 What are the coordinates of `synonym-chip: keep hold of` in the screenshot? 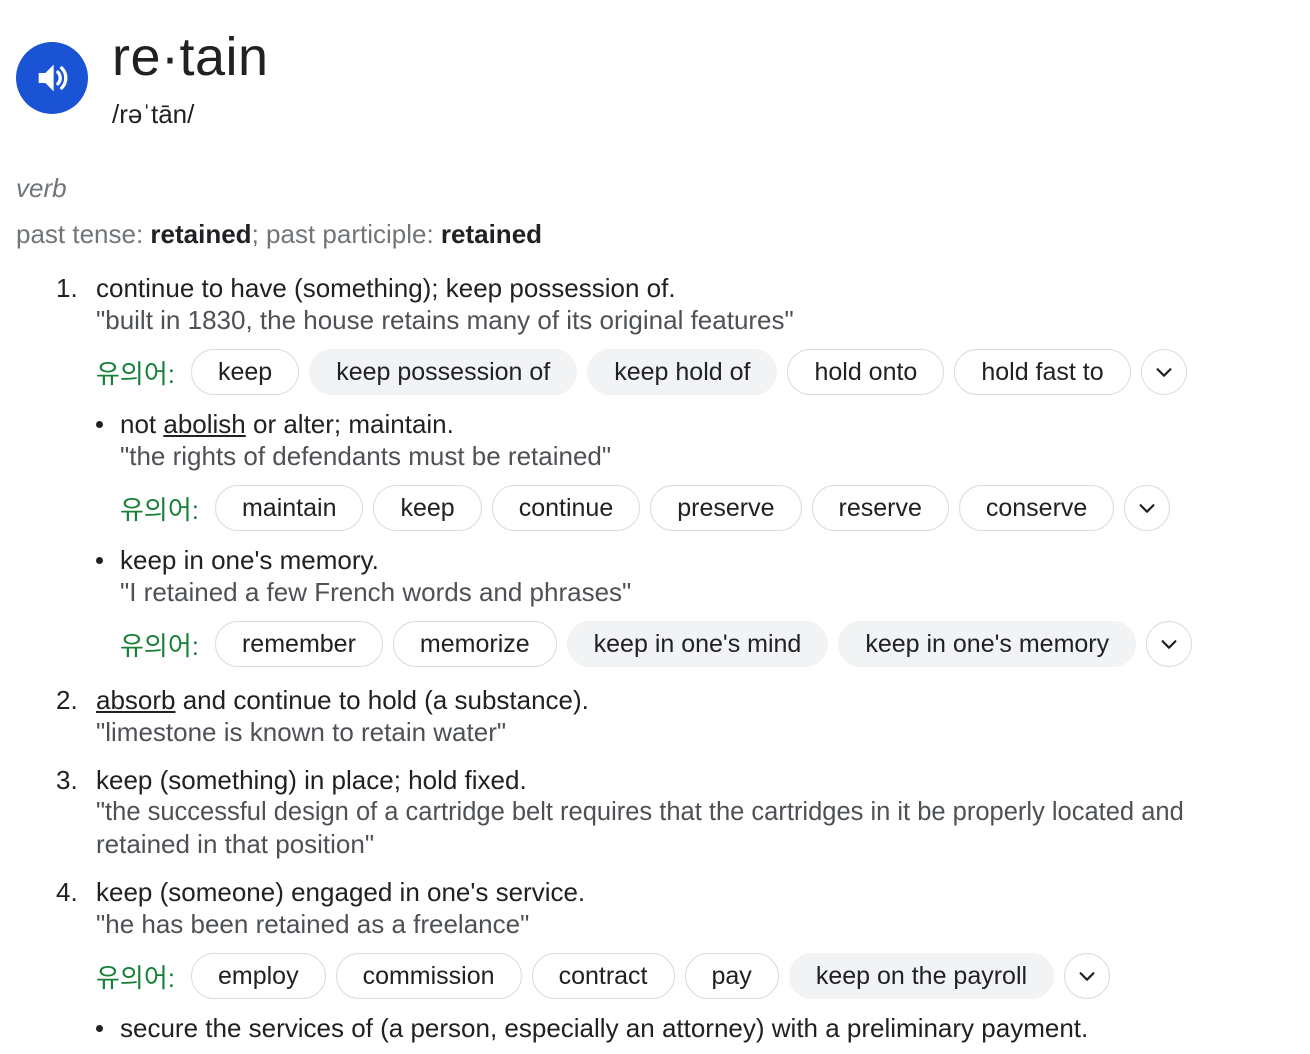 It's located at (682, 372).